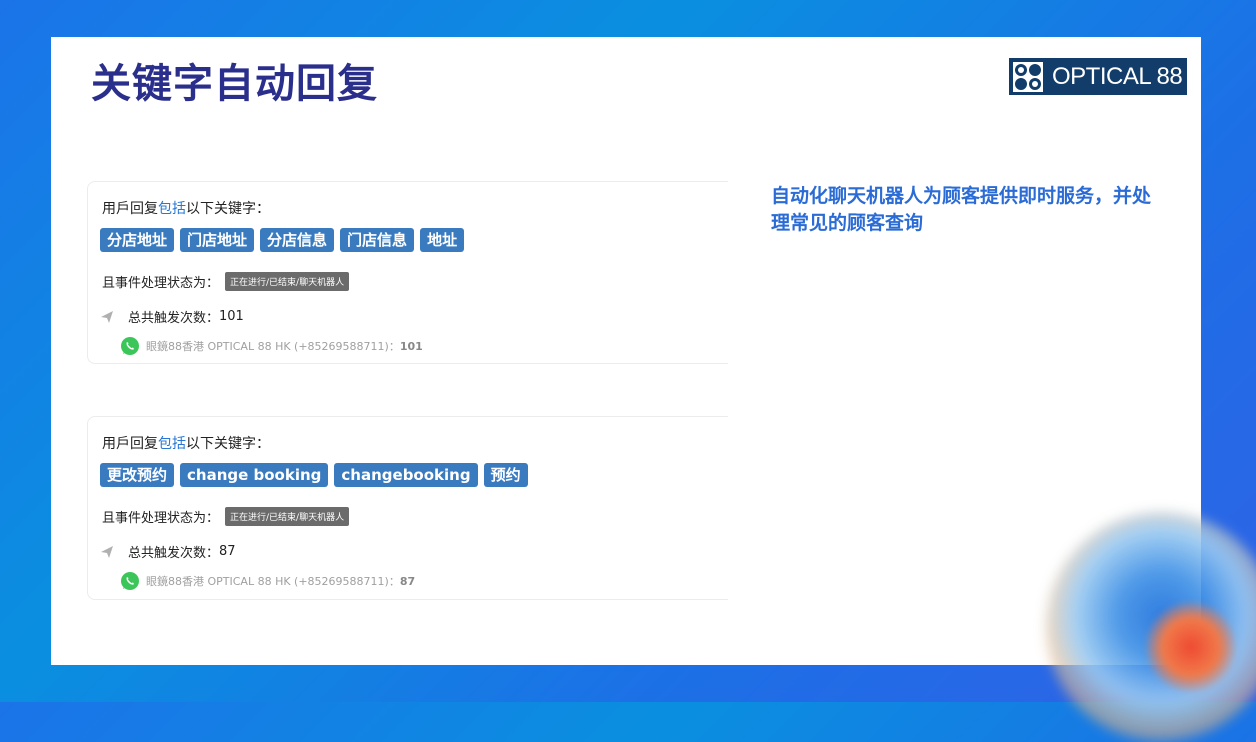  I want to click on keyword-tags: 分店地址 门店地址 分店信息 门店信息 地址, so click(282, 240).